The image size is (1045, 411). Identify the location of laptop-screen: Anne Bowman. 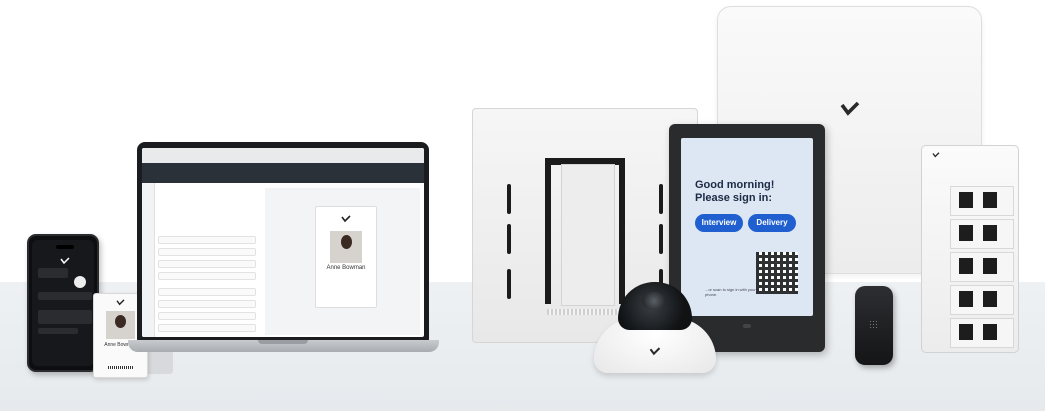
(283, 242).